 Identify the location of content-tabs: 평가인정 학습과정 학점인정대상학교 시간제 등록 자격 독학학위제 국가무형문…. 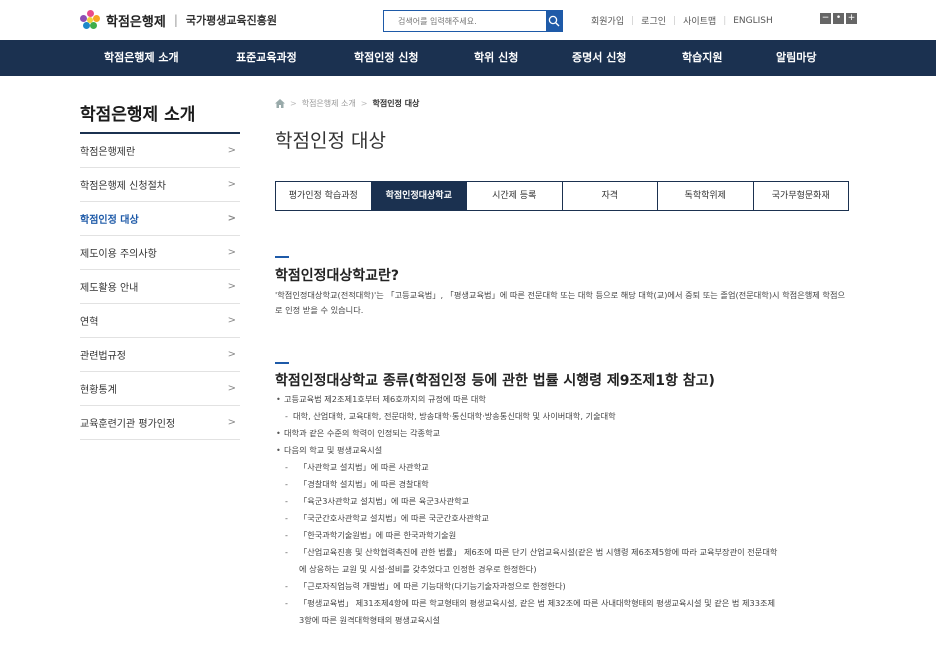
(562, 196).